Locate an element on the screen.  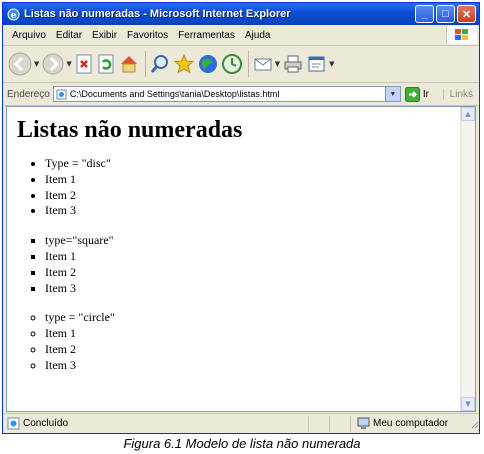
disc-list: Type = "disc" Item 1 Item 2 Item 3 is located at coordinates (239, 187).